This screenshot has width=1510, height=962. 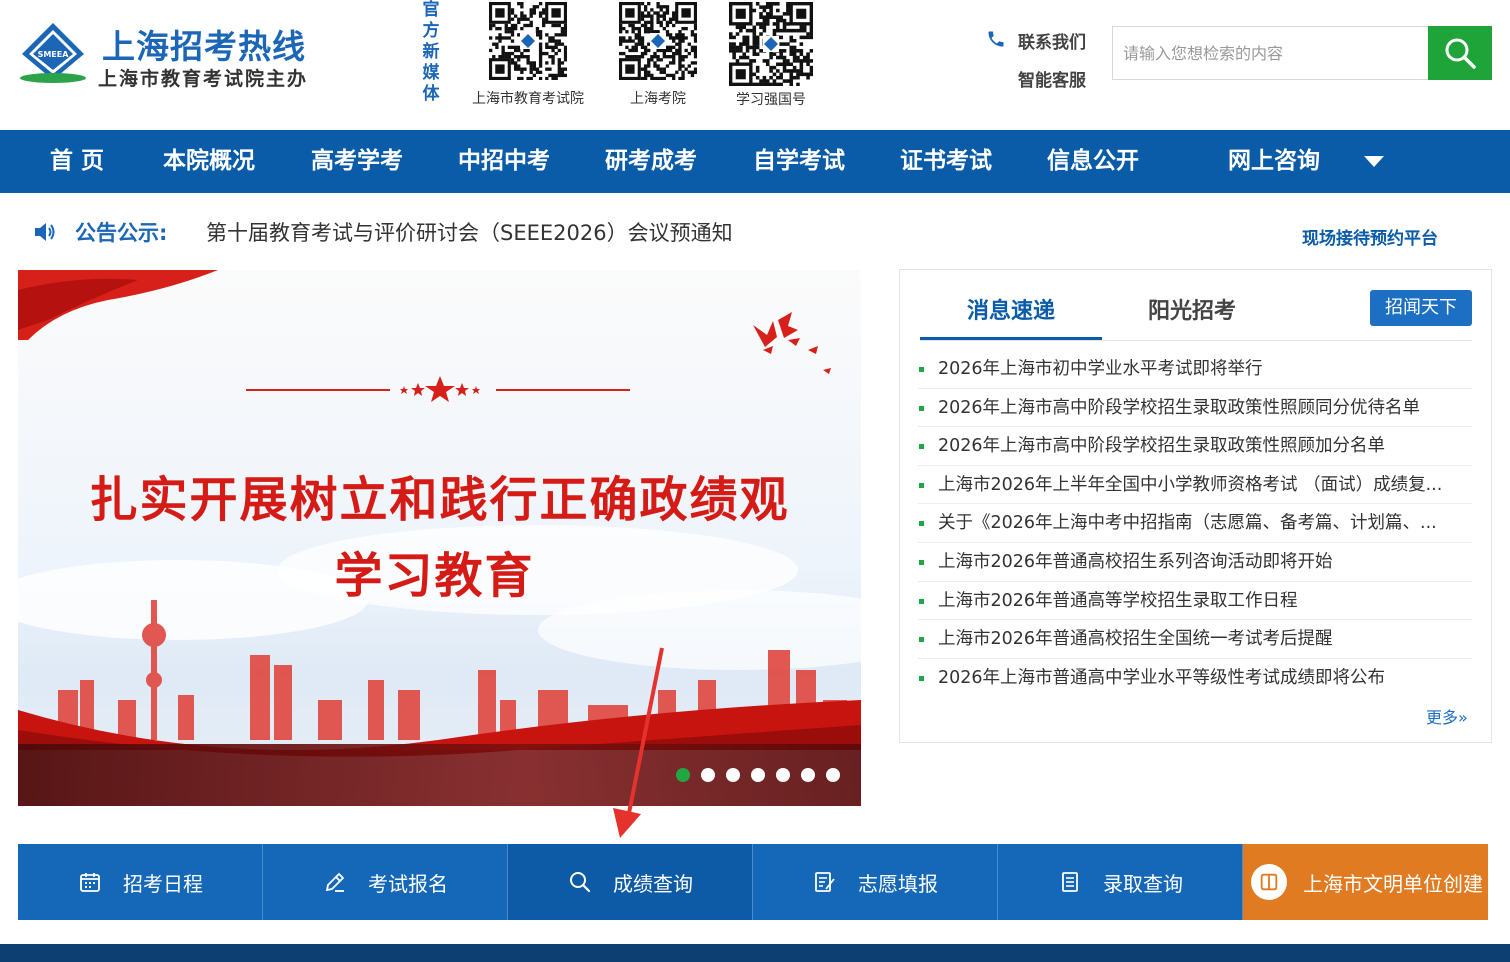 What do you see at coordinates (1421, 308) in the screenshot?
I see `zhaowen-tianxia-button: 招闻天下` at bounding box center [1421, 308].